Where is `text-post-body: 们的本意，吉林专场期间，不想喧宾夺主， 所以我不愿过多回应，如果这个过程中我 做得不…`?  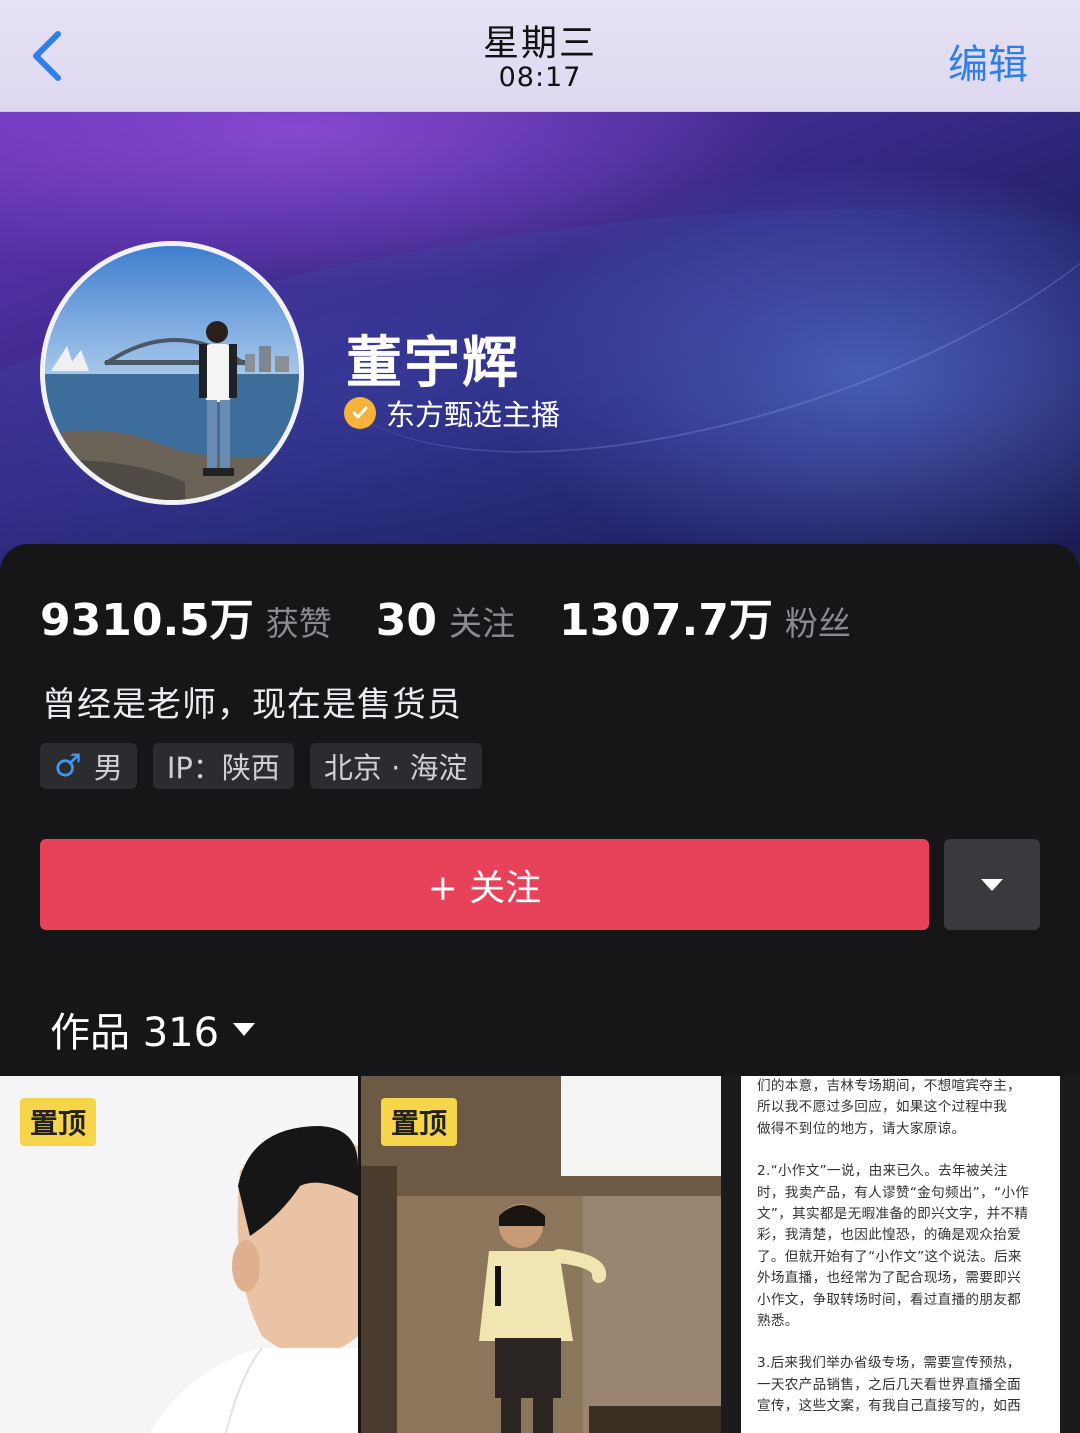
text-post-body: 们的本意，吉林专场期间，不想喧宾夺主， 所以我不愿过多回应，如果这个过程中我 做得不… is located at coordinates (900, 1247).